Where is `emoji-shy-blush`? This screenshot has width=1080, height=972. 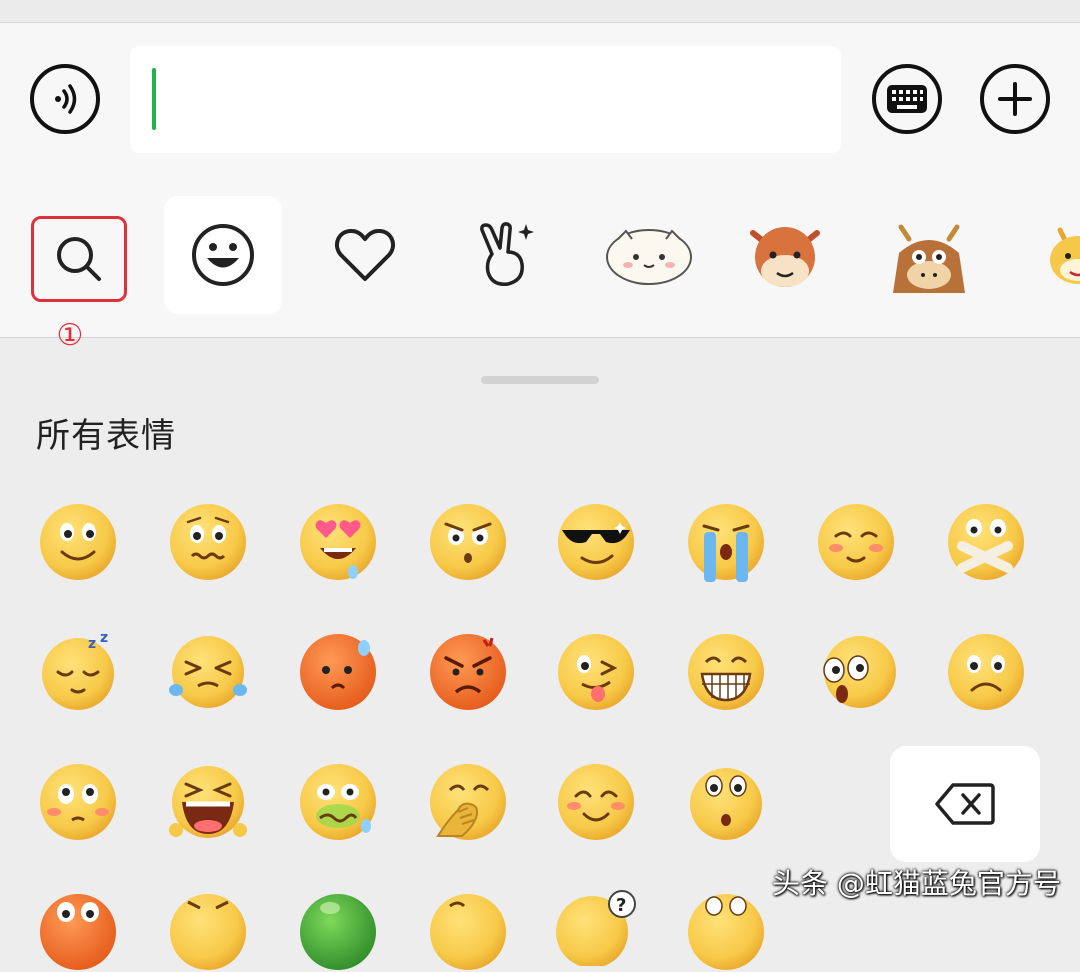
emoji-shy-blush is located at coordinates (856, 542).